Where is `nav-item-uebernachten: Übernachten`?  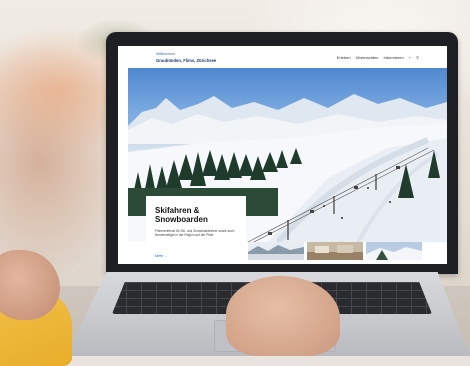
nav-item-uebernachten: Übernachten is located at coordinates (367, 57).